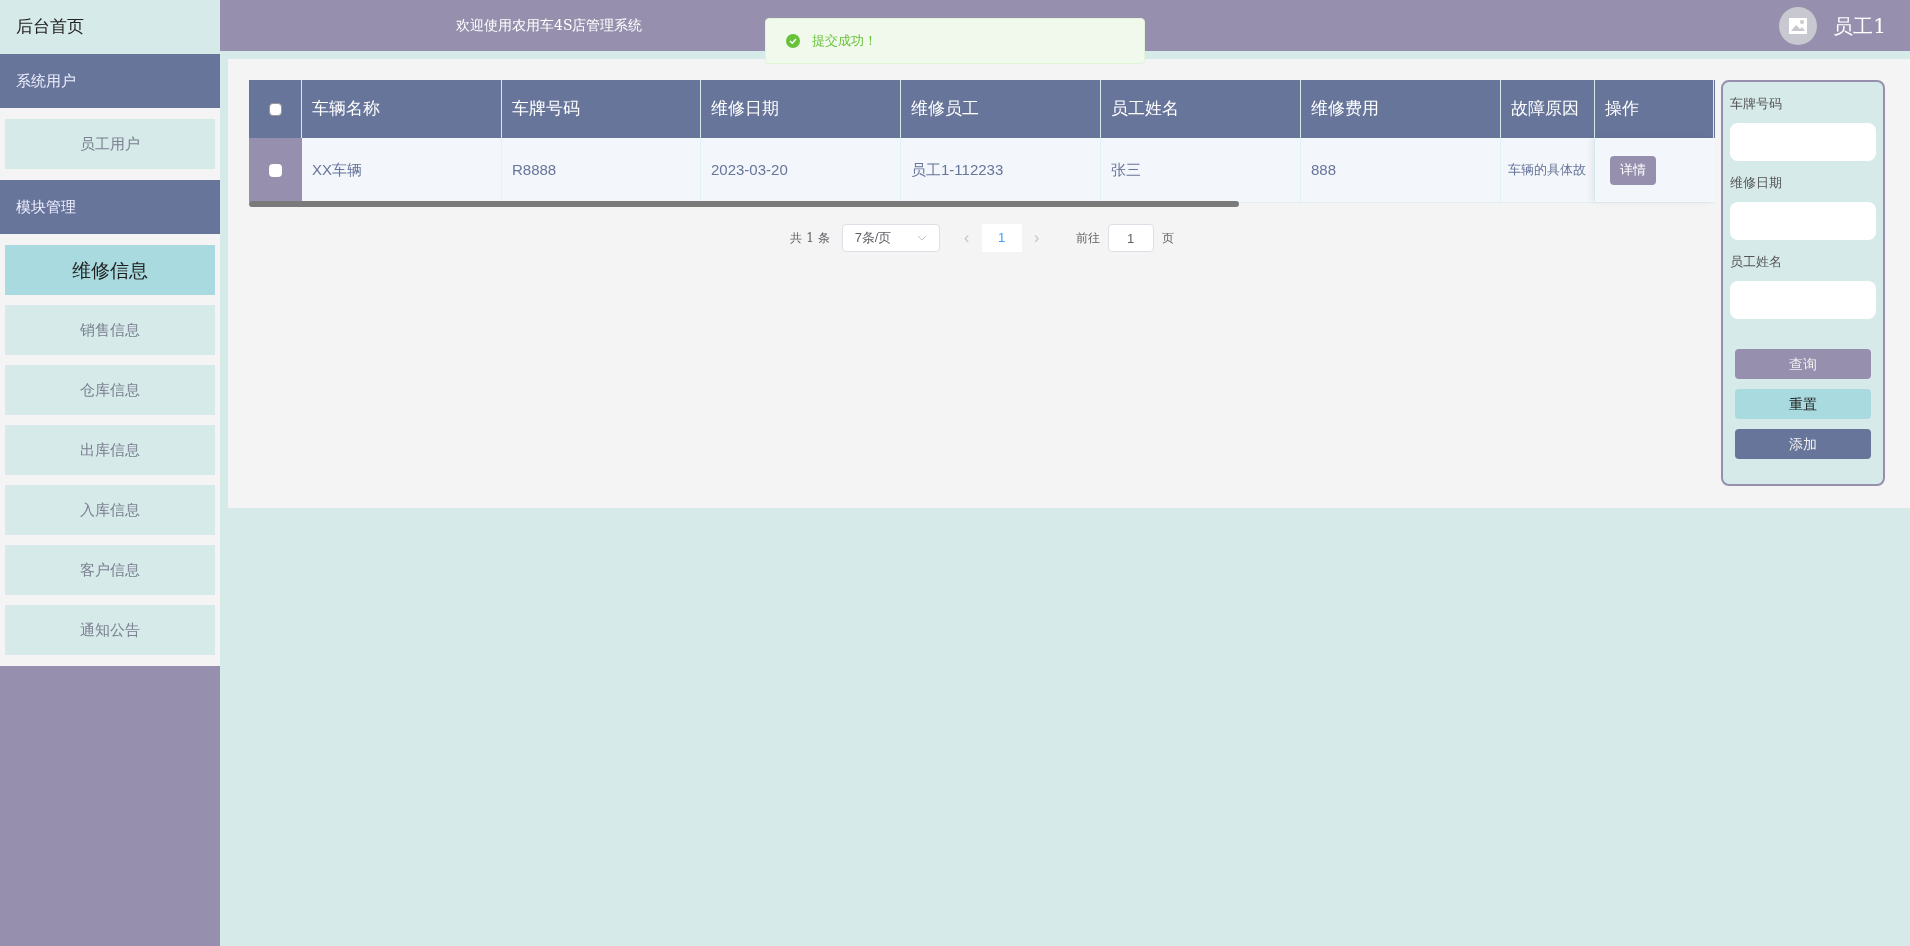 The width and height of the screenshot is (1910, 946). I want to click on goto-label: 前往, so click(1087, 238).